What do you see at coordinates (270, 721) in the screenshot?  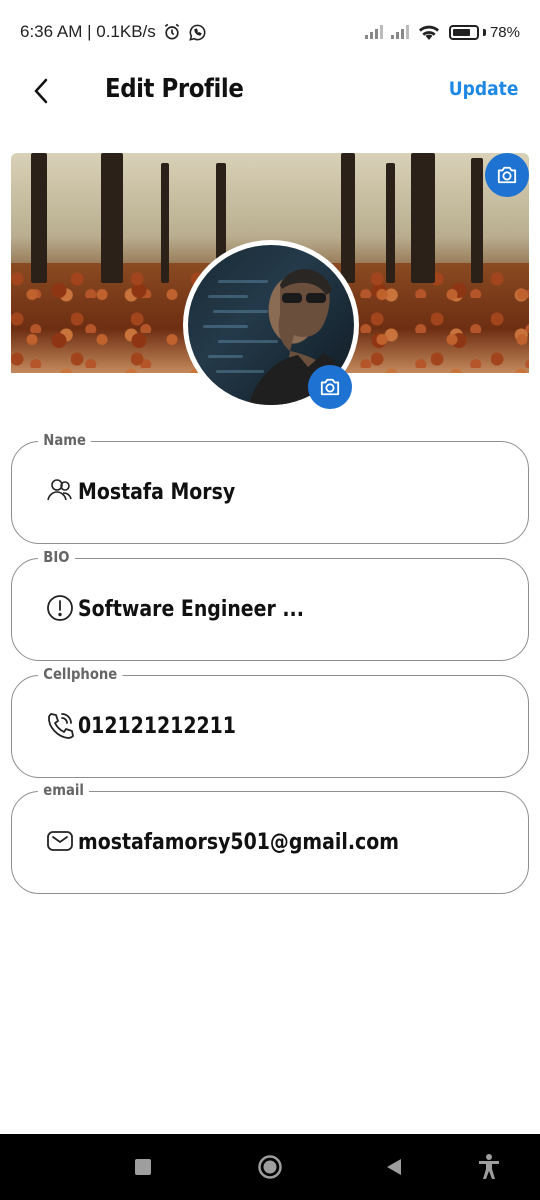 I see `cellphone-field: Cellphone 012121212211` at bounding box center [270, 721].